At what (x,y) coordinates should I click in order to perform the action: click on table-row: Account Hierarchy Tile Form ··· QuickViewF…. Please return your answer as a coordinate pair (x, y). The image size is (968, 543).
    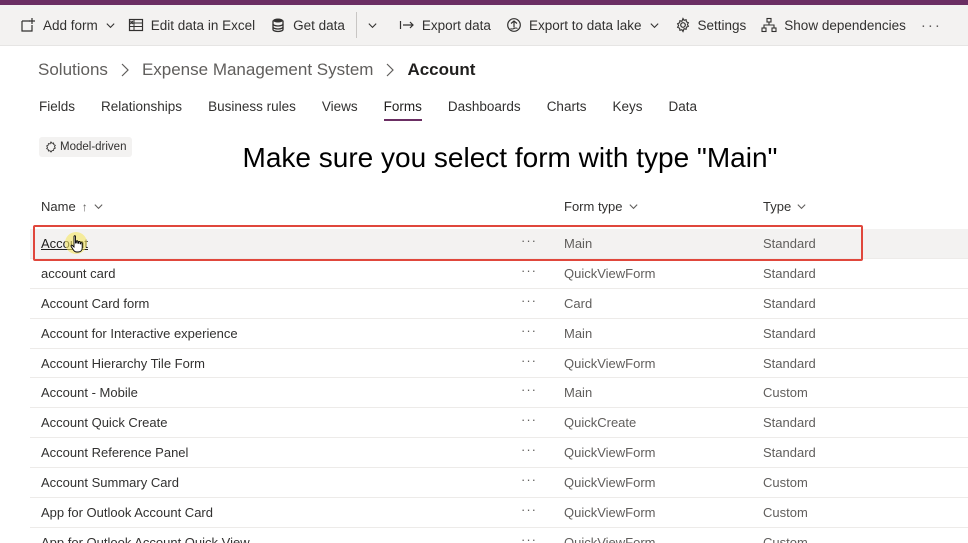
    Looking at the image, I should click on (499, 364).